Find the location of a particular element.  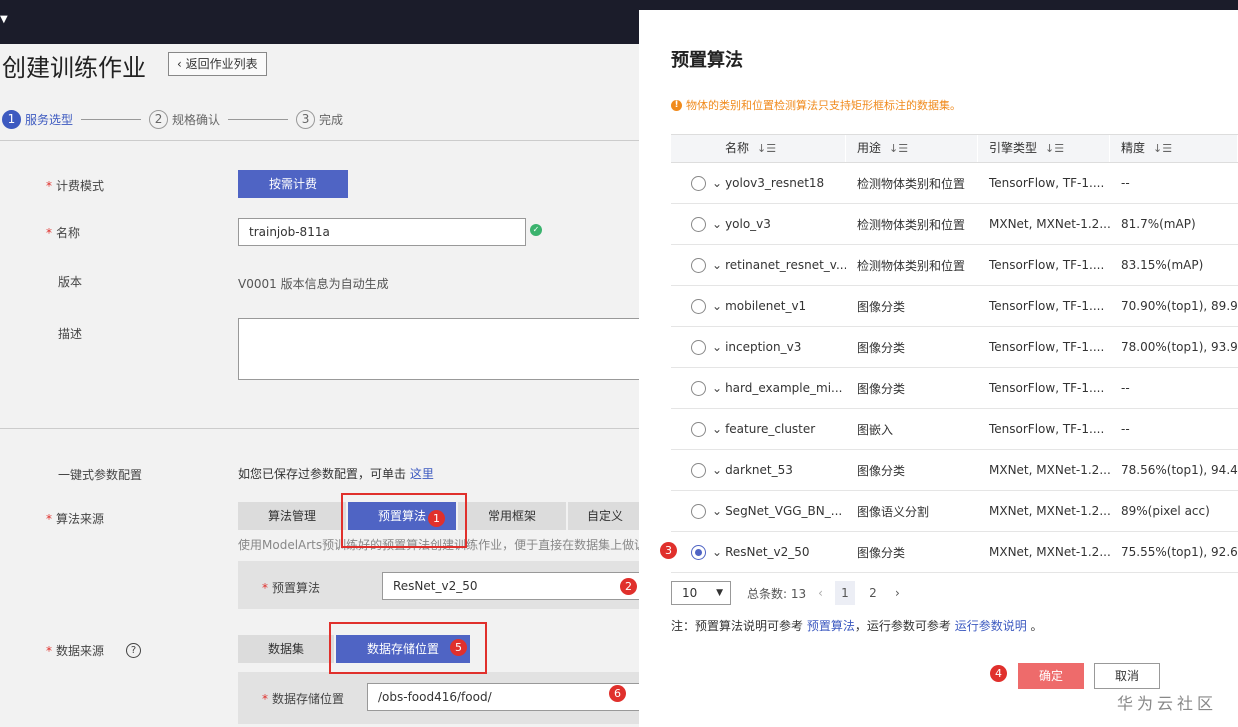

algo-name: inception_v3 is located at coordinates (763, 347).